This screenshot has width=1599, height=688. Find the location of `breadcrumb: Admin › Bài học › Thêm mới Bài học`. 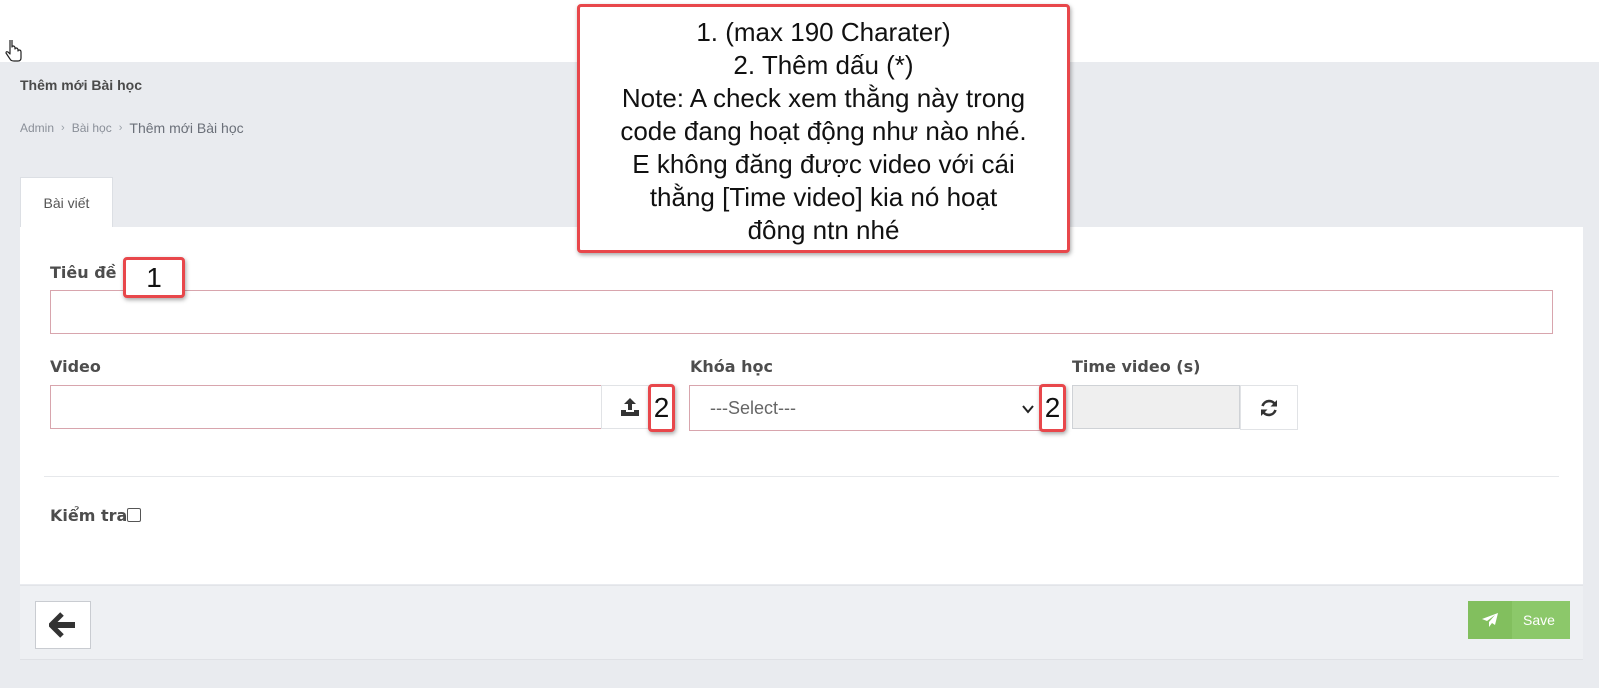

breadcrumb: Admin › Bài học › Thêm mới Bài học is located at coordinates (132, 128).